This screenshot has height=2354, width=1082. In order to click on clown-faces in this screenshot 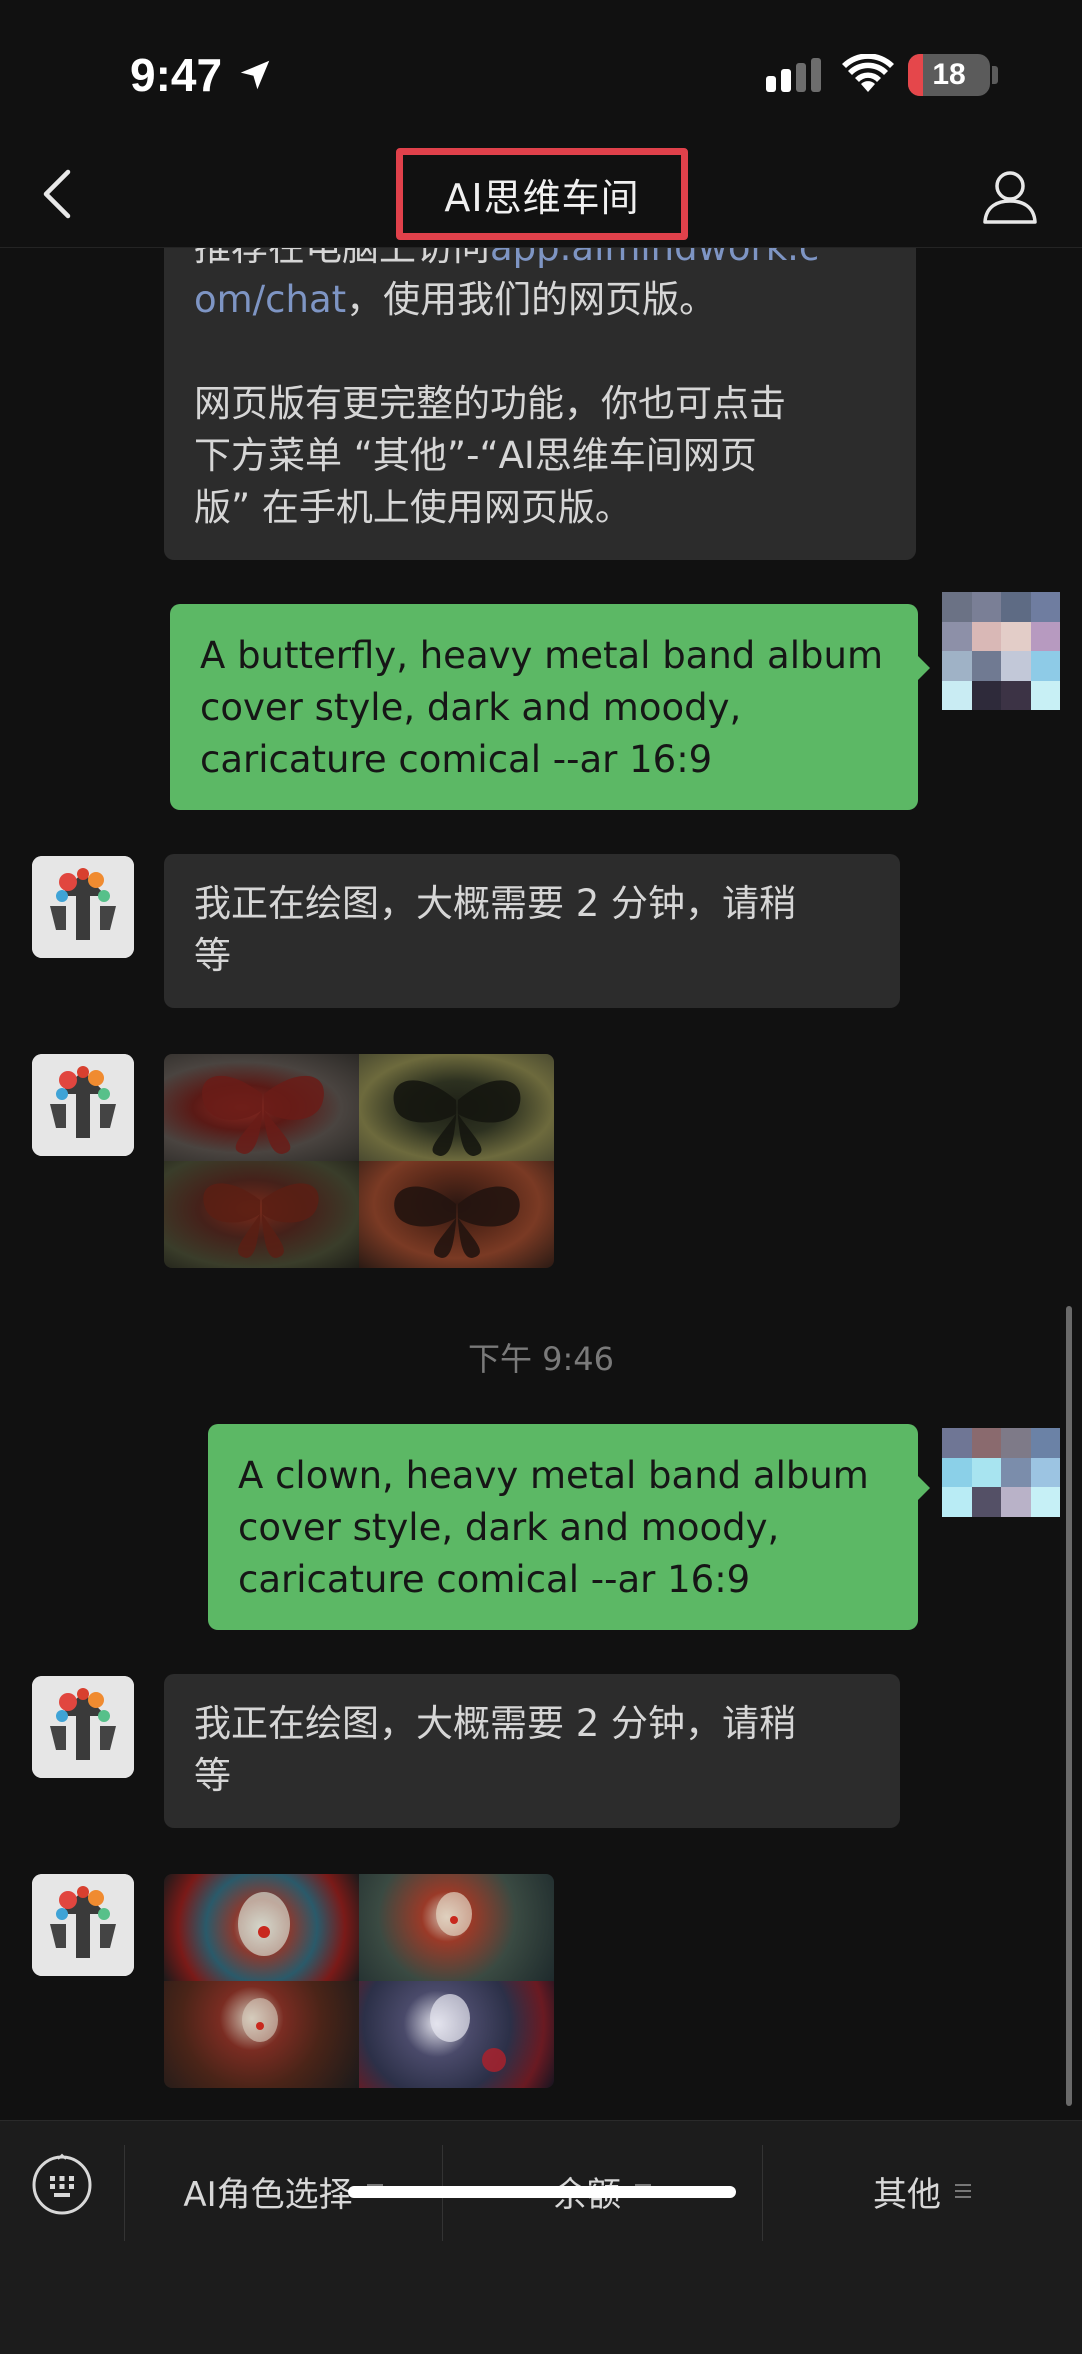, I will do `click(372, 1982)`.